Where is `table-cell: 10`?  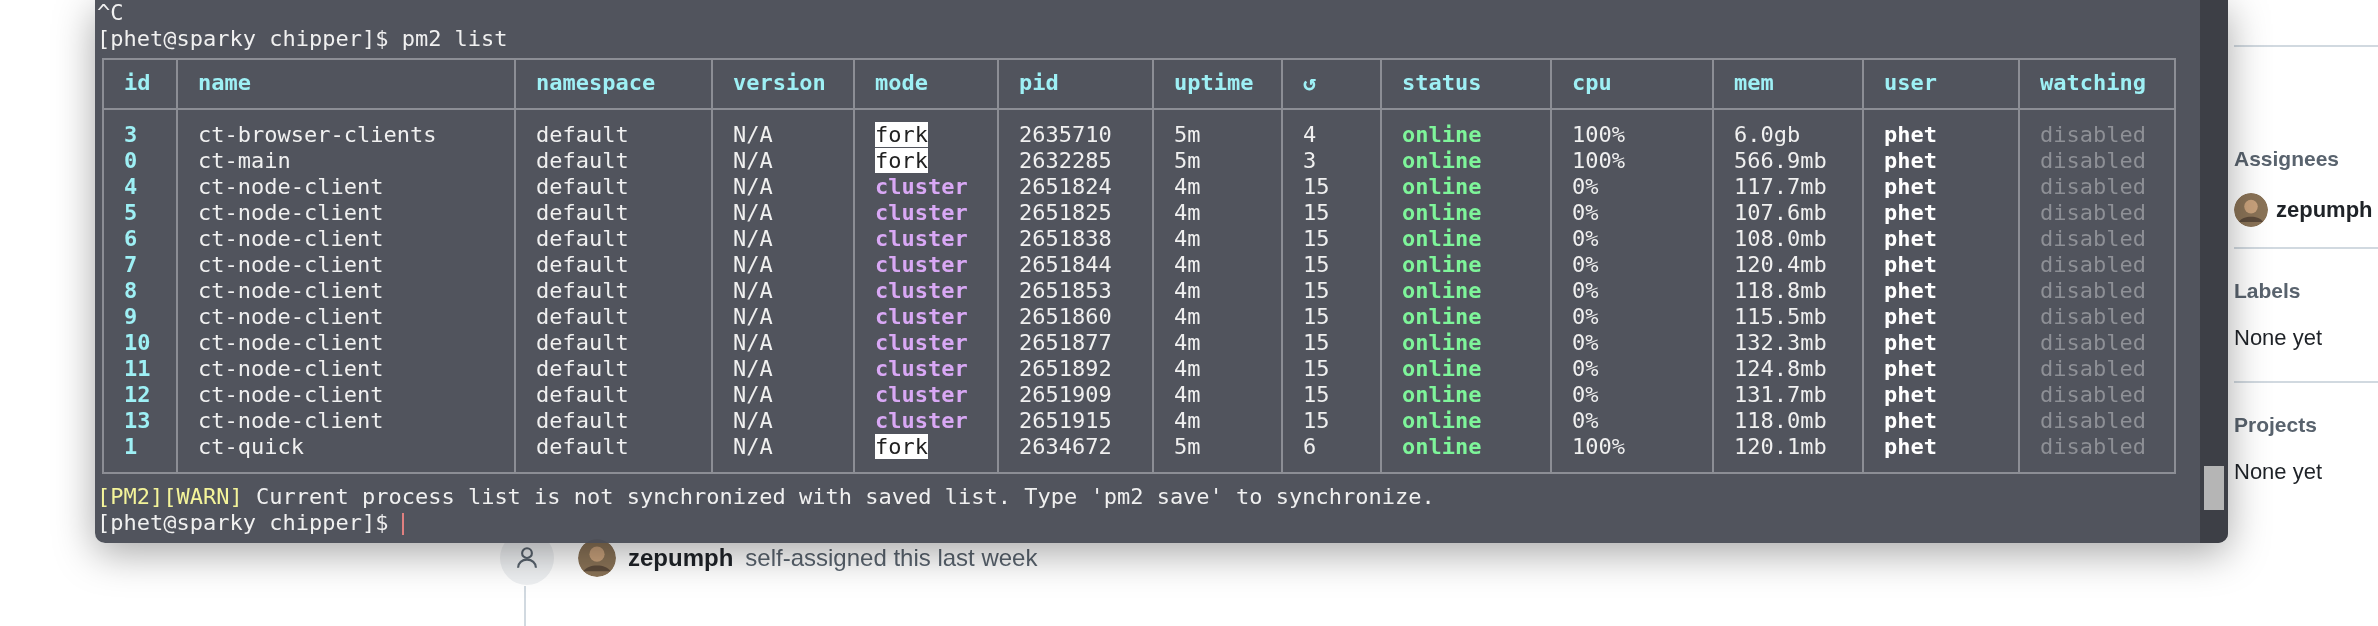
table-cell: 10 is located at coordinates (137, 342).